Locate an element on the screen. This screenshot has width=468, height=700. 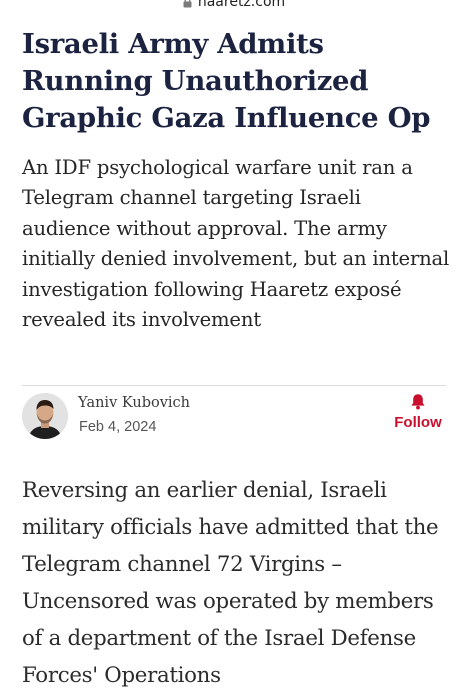
byline-divider is located at coordinates (234, 385).